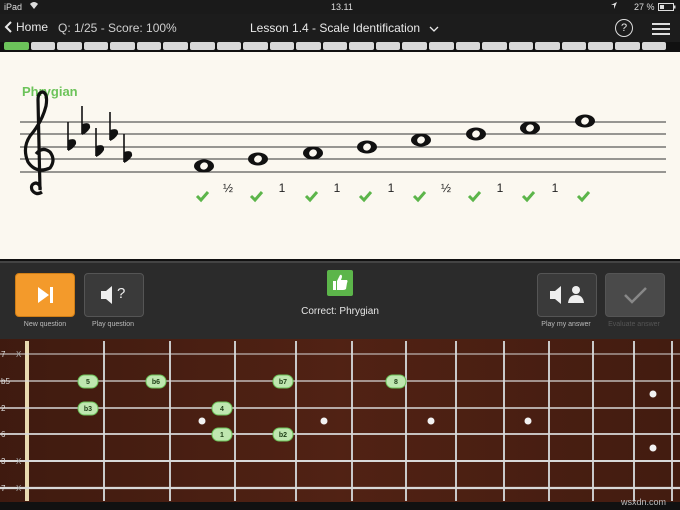 The image size is (680, 510). What do you see at coordinates (340, 283) in the screenshot?
I see `thumbs-up-icon` at bounding box center [340, 283].